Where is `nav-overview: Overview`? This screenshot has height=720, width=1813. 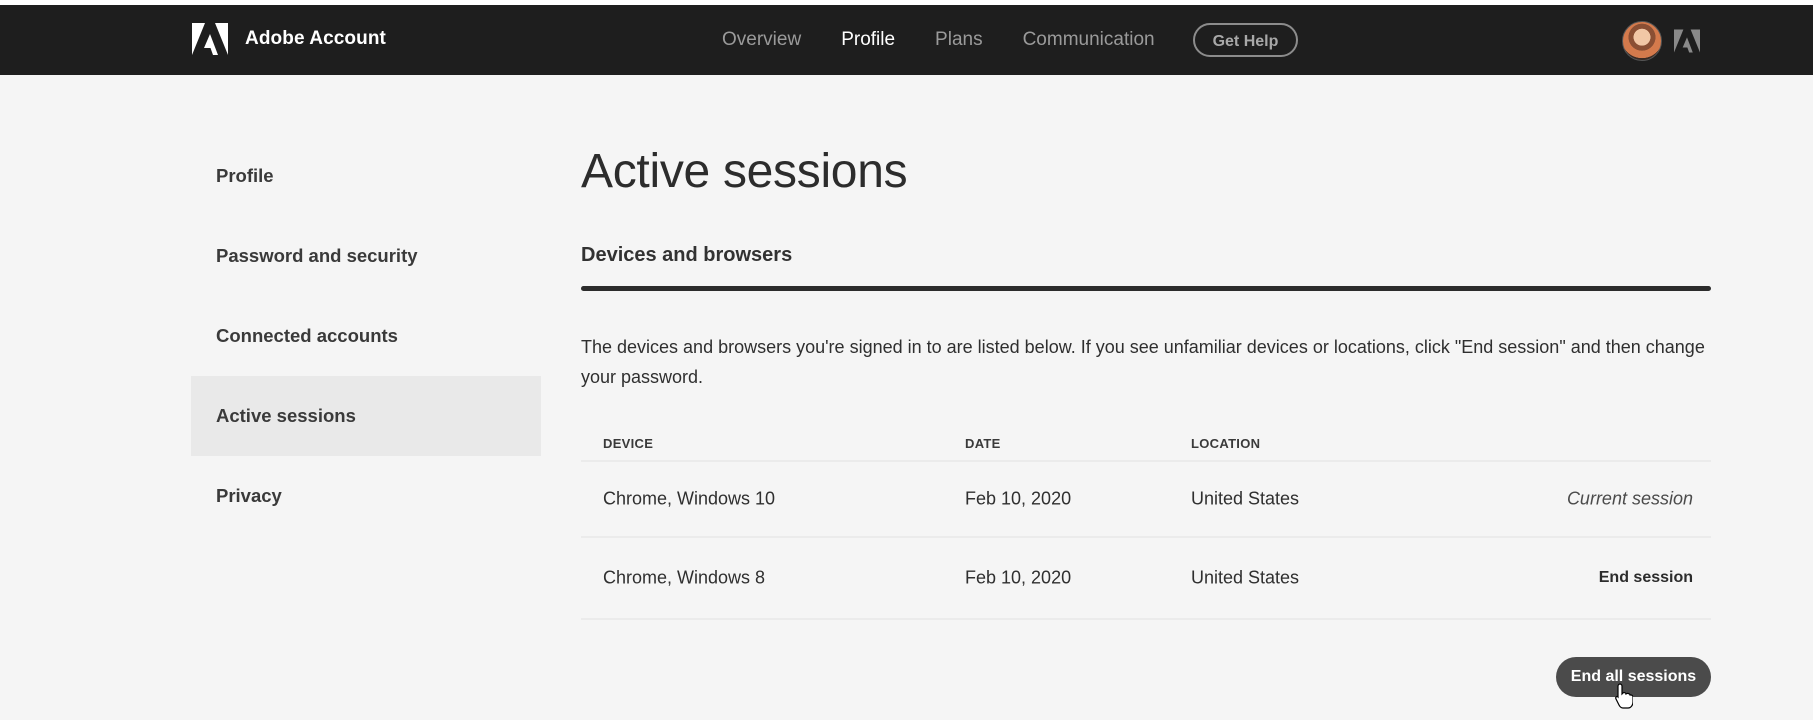
nav-overview: Overview is located at coordinates (761, 40).